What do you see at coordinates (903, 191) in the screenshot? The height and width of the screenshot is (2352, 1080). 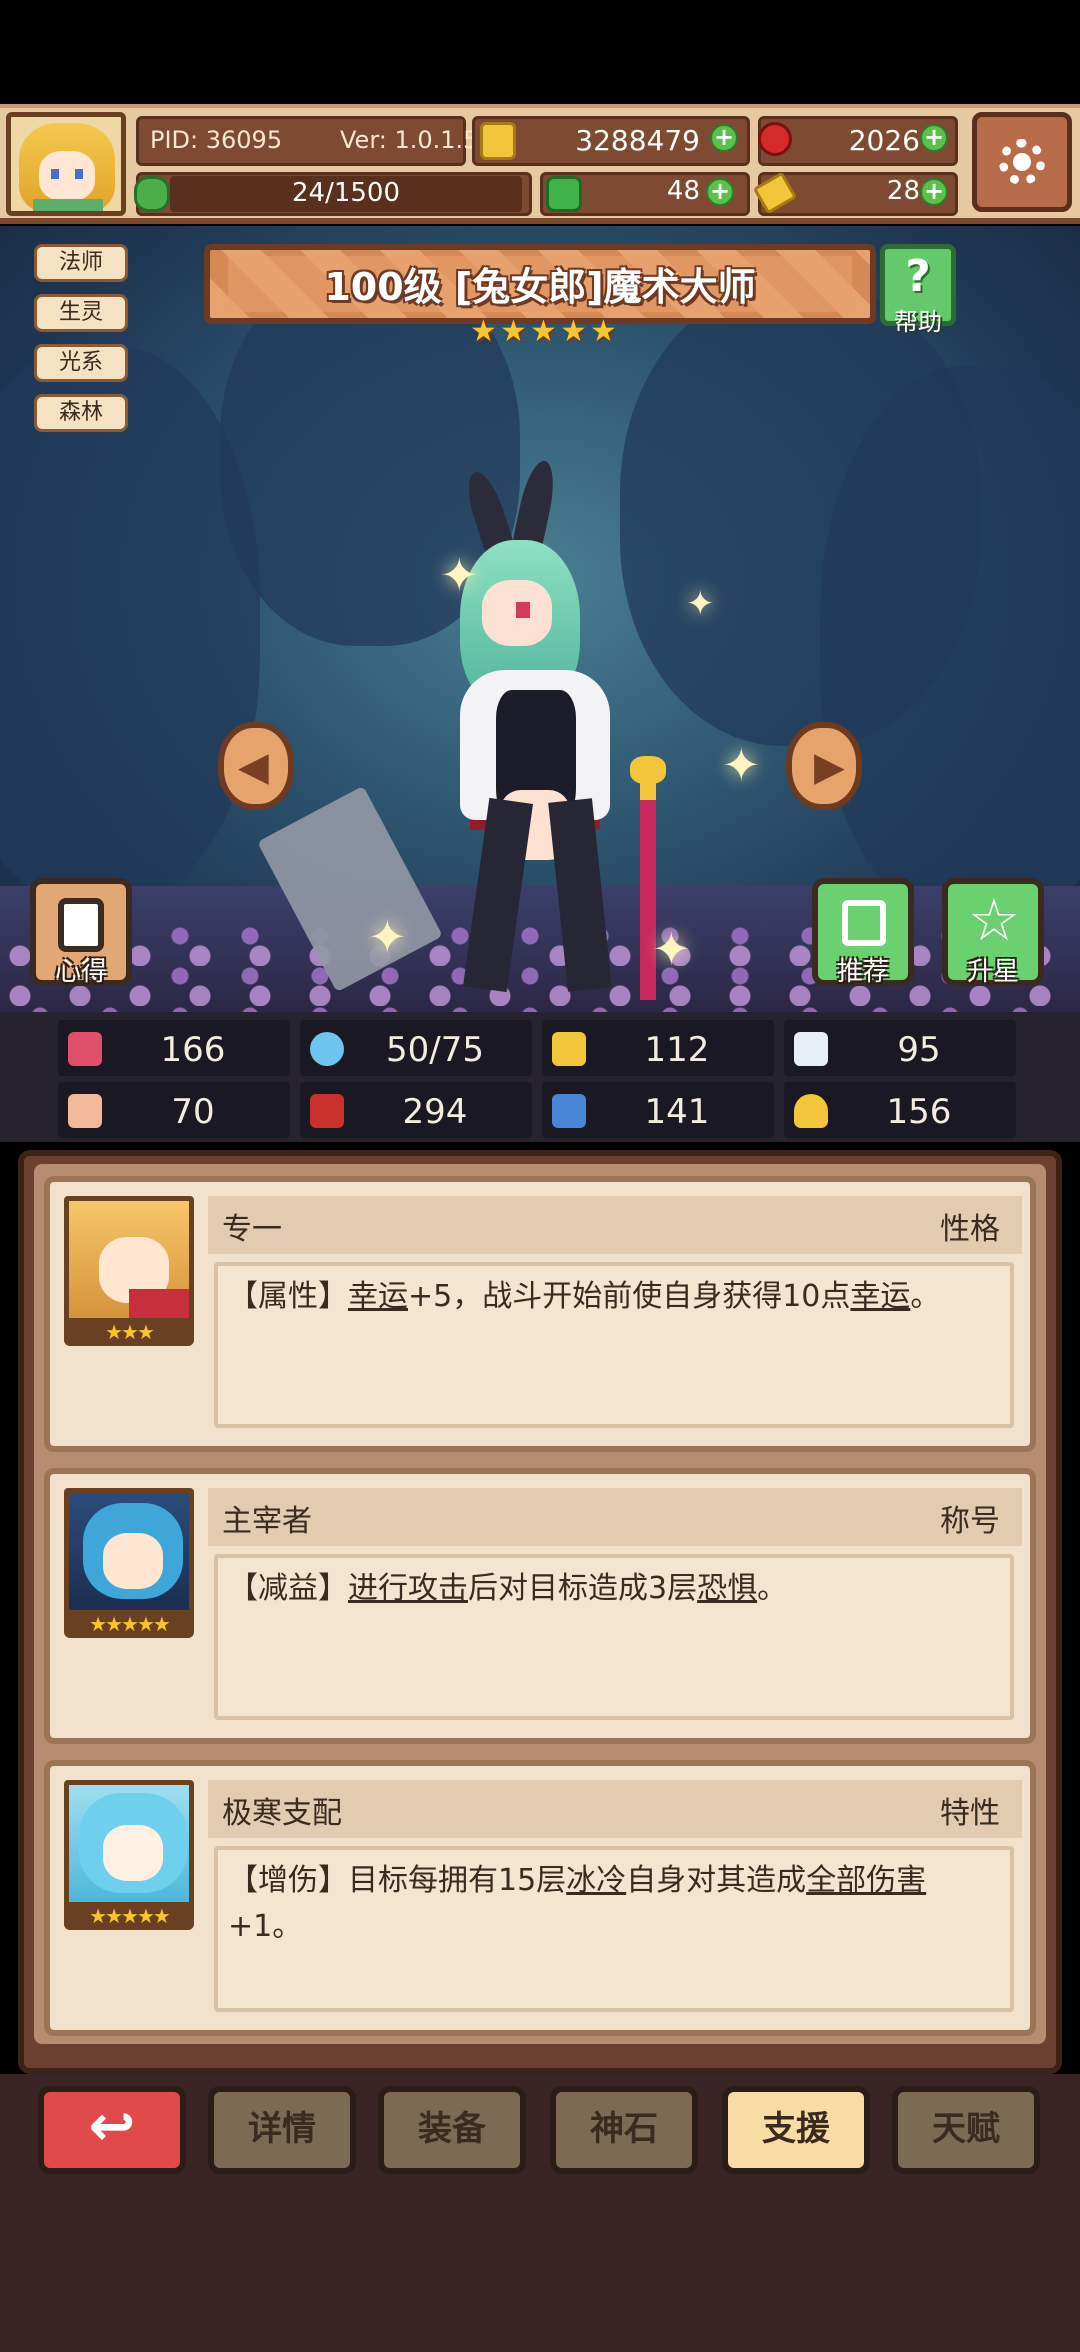 I see `key-amount: 28` at bounding box center [903, 191].